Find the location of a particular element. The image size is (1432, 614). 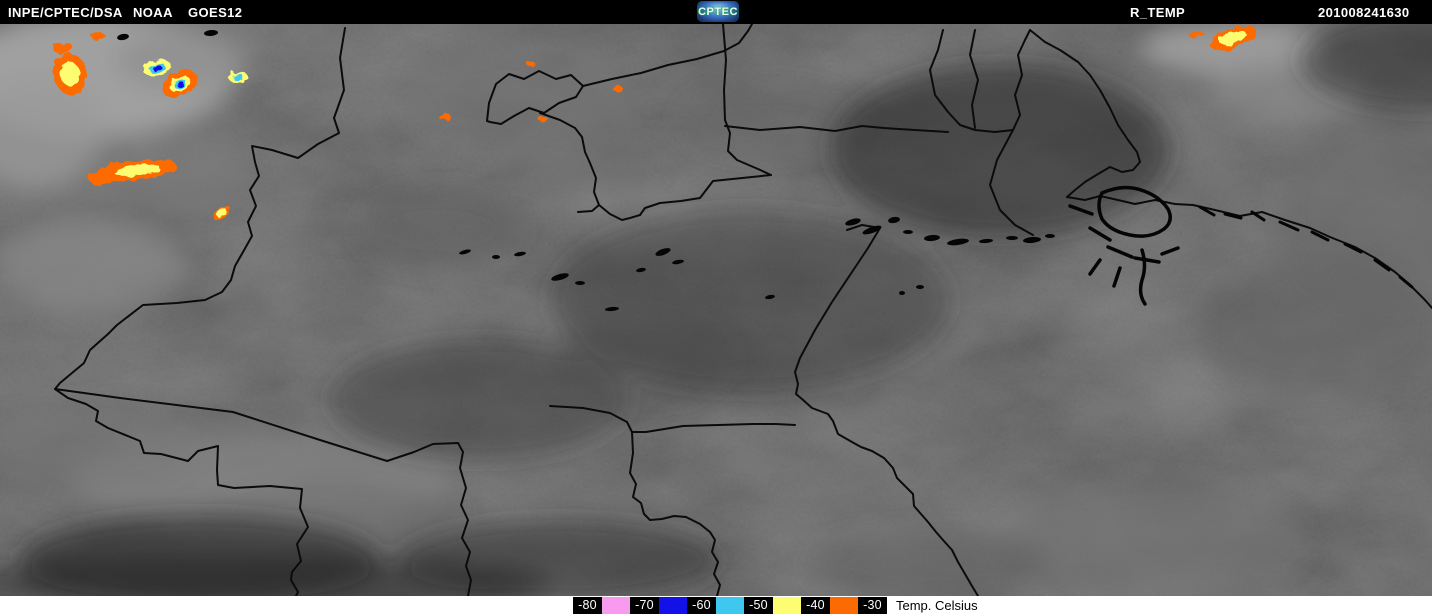

legend-title: Temp. Celsius is located at coordinates (937, 605).